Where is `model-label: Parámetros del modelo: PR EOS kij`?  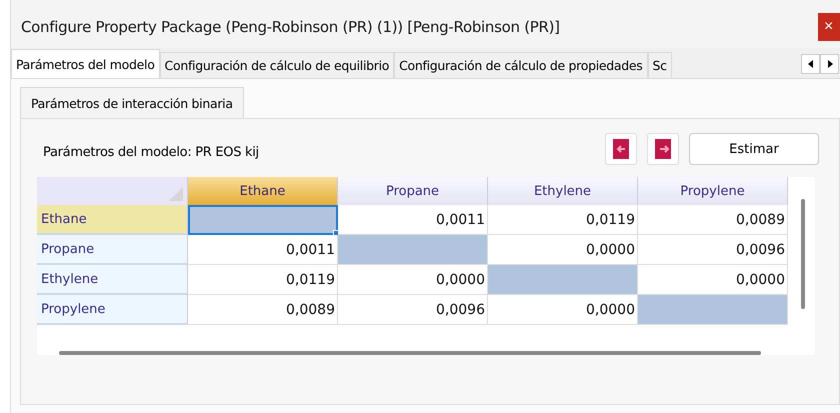
model-label: Parámetros del modelo: PR EOS kij is located at coordinates (151, 152).